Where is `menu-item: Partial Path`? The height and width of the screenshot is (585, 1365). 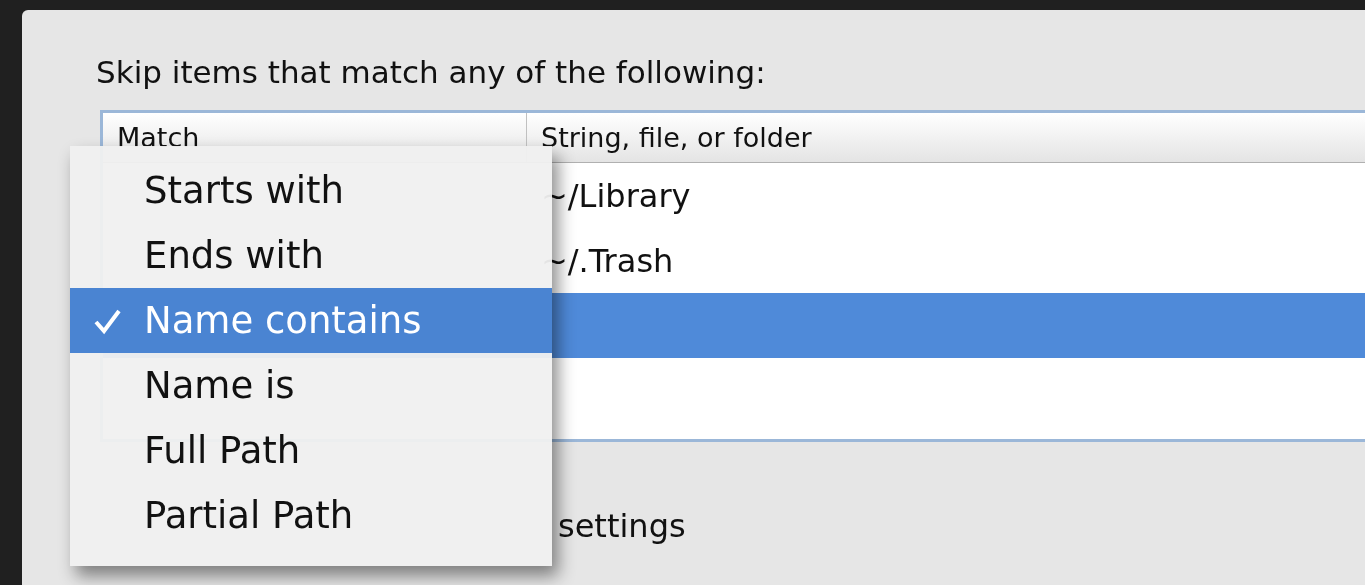 menu-item: Partial Path is located at coordinates (311, 515).